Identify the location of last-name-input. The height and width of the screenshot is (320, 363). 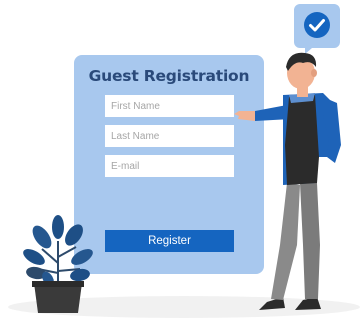
(169, 136).